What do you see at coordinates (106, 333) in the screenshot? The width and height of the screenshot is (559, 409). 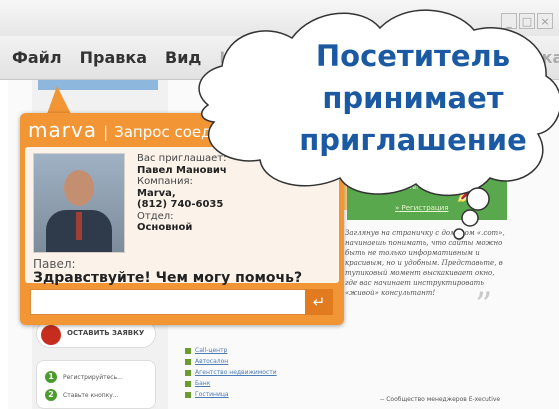 I see `leave-request-label: ОСТАВИТЬ ЗАЯВКУ` at bounding box center [106, 333].